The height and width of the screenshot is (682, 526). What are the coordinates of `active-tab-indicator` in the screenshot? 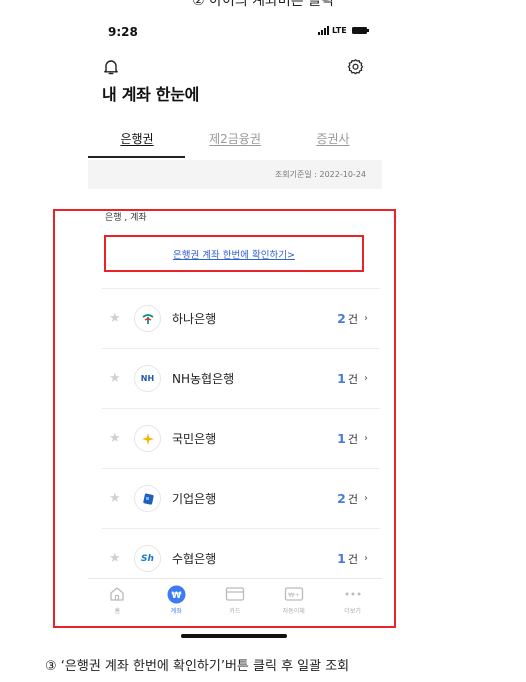 It's located at (136, 157).